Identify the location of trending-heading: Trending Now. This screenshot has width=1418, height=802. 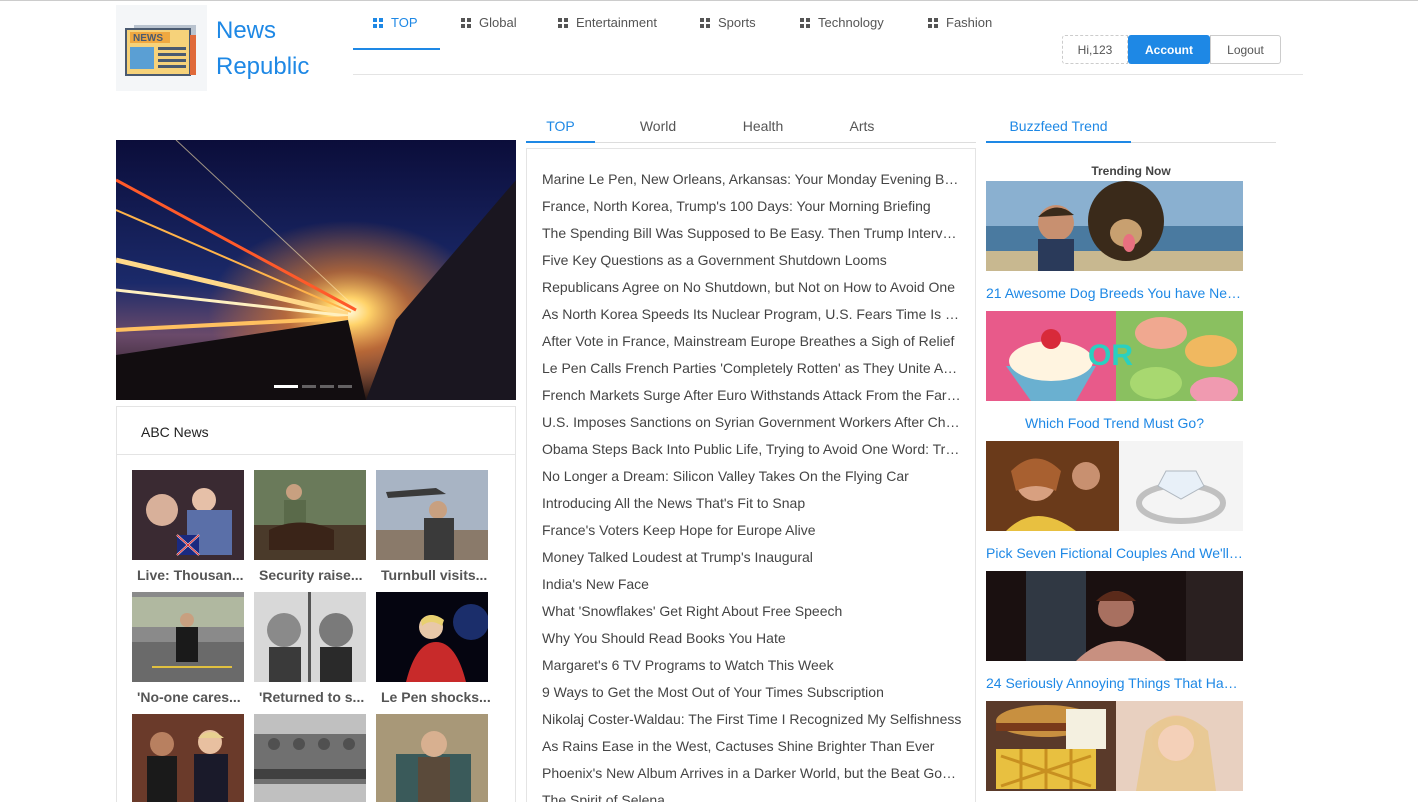
(1131, 171).